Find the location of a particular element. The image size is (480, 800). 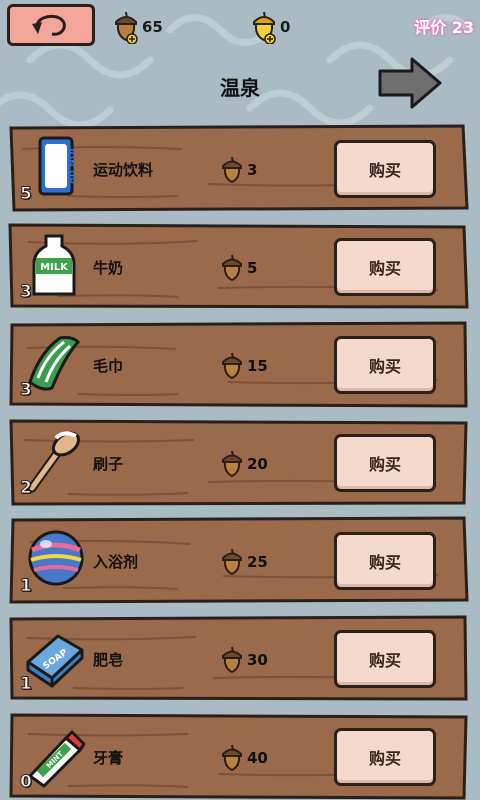

shop-row: ION UP 5 运动饮料 3 购买 is located at coordinates (239, 168).